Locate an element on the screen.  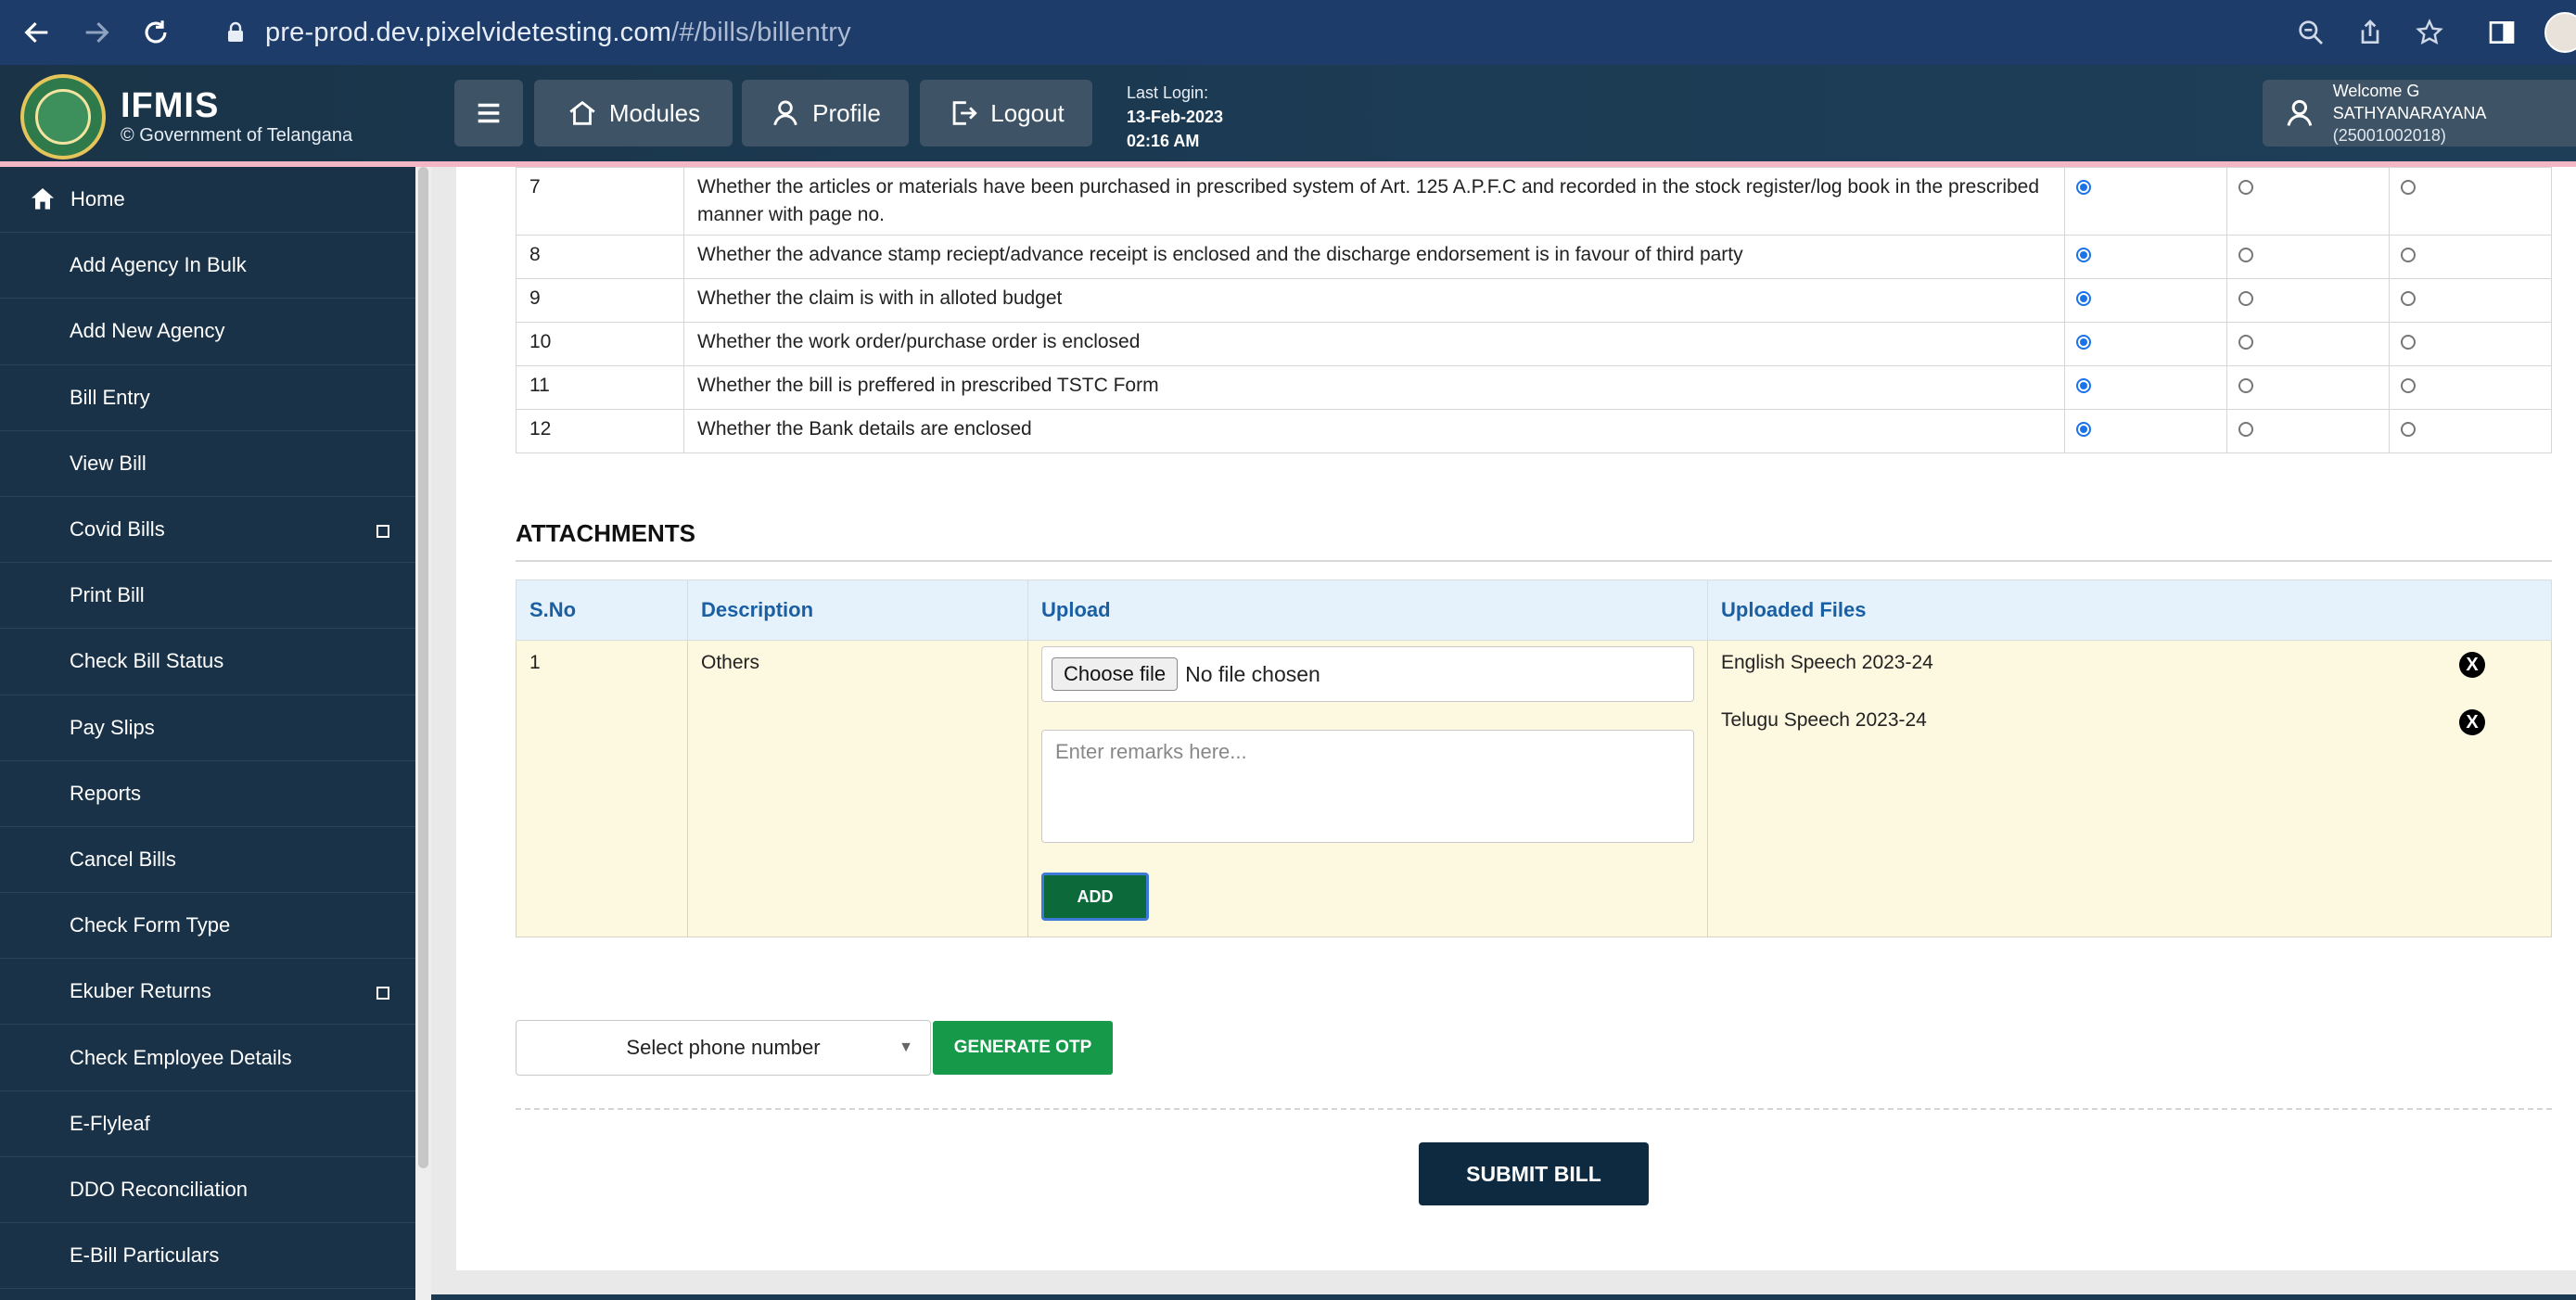
phone-number-select: Select phone number ▼ is located at coordinates (723, 1048).